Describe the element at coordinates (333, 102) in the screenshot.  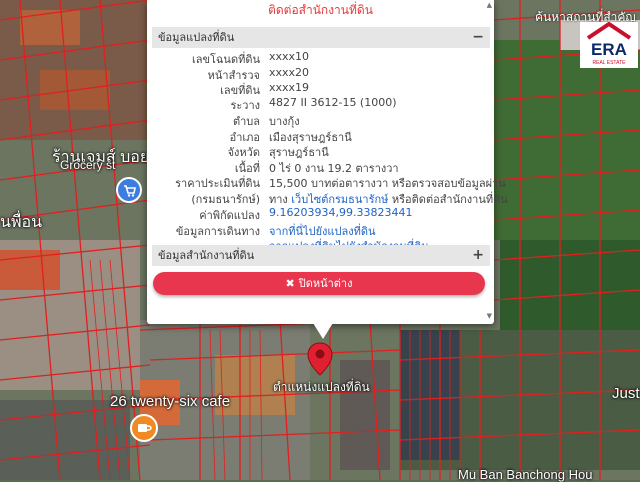
I see `row-value: 4827 II 3612-15 (1000)` at that location.